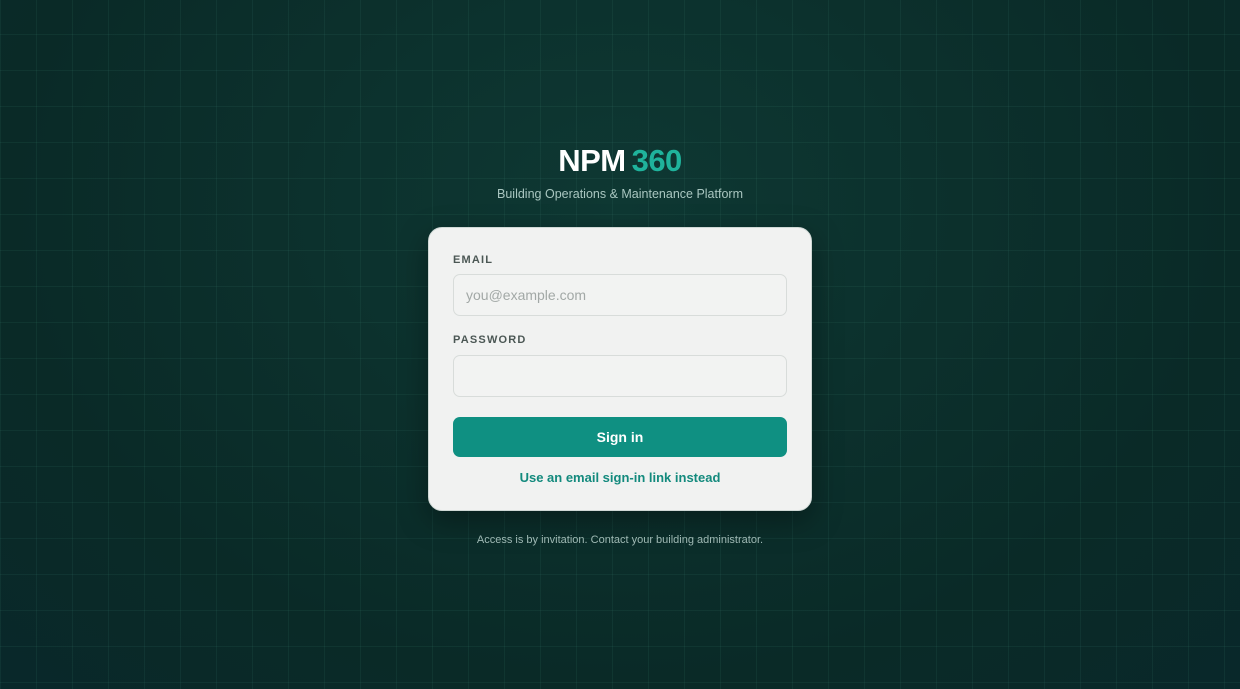 Image resolution: width=1240 pixels, height=689 pixels. I want to click on brand-logo: NPM 360, so click(620, 161).